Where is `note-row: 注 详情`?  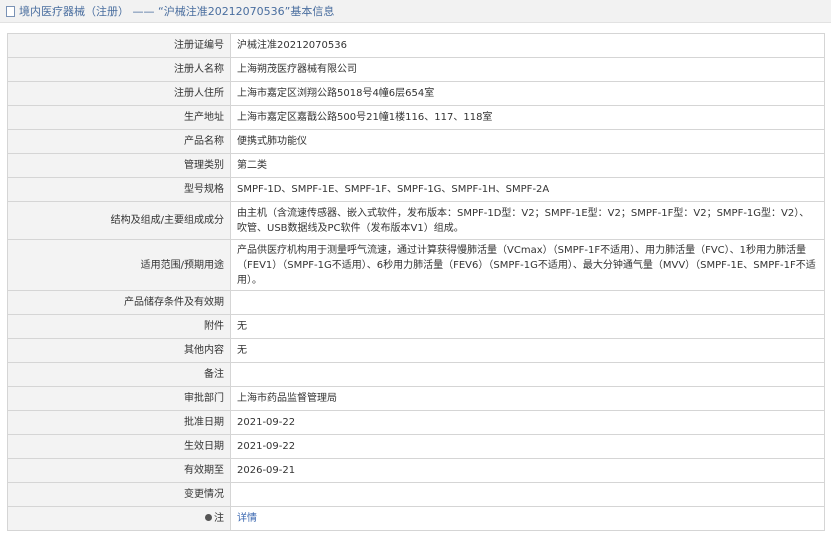 note-row: 注 详情 is located at coordinates (416, 518).